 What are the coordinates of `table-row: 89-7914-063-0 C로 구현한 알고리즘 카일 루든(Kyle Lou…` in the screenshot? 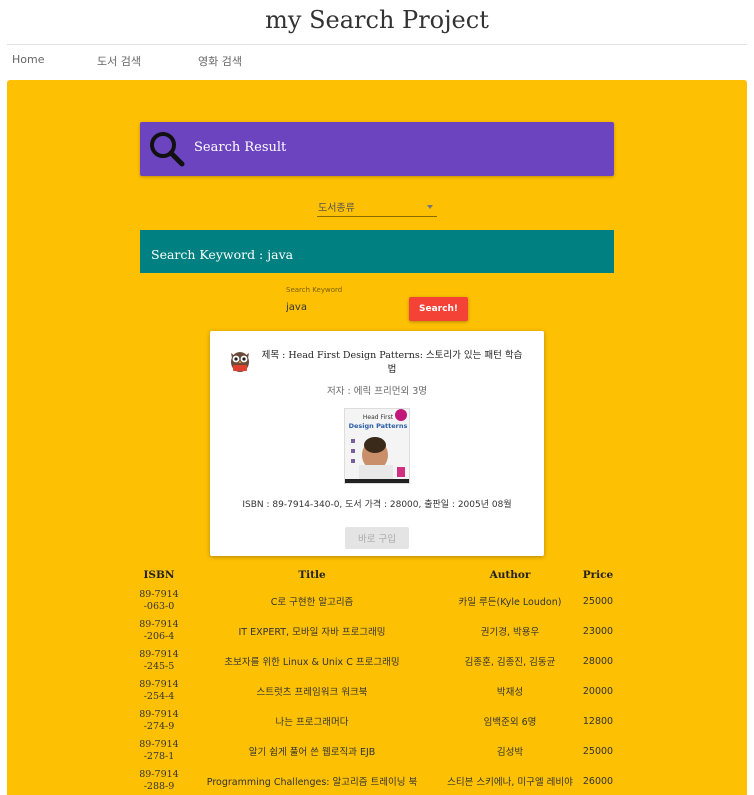 It's located at (377, 601).